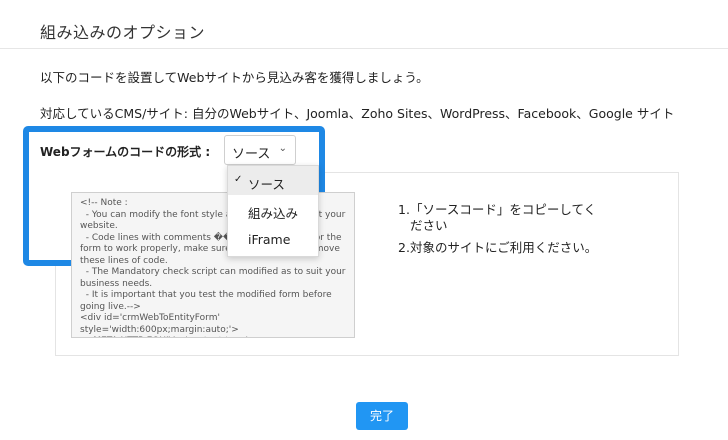 The height and width of the screenshot is (440, 728). I want to click on step-text: 対象のサイトにご利用ください。, so click(504, 247).